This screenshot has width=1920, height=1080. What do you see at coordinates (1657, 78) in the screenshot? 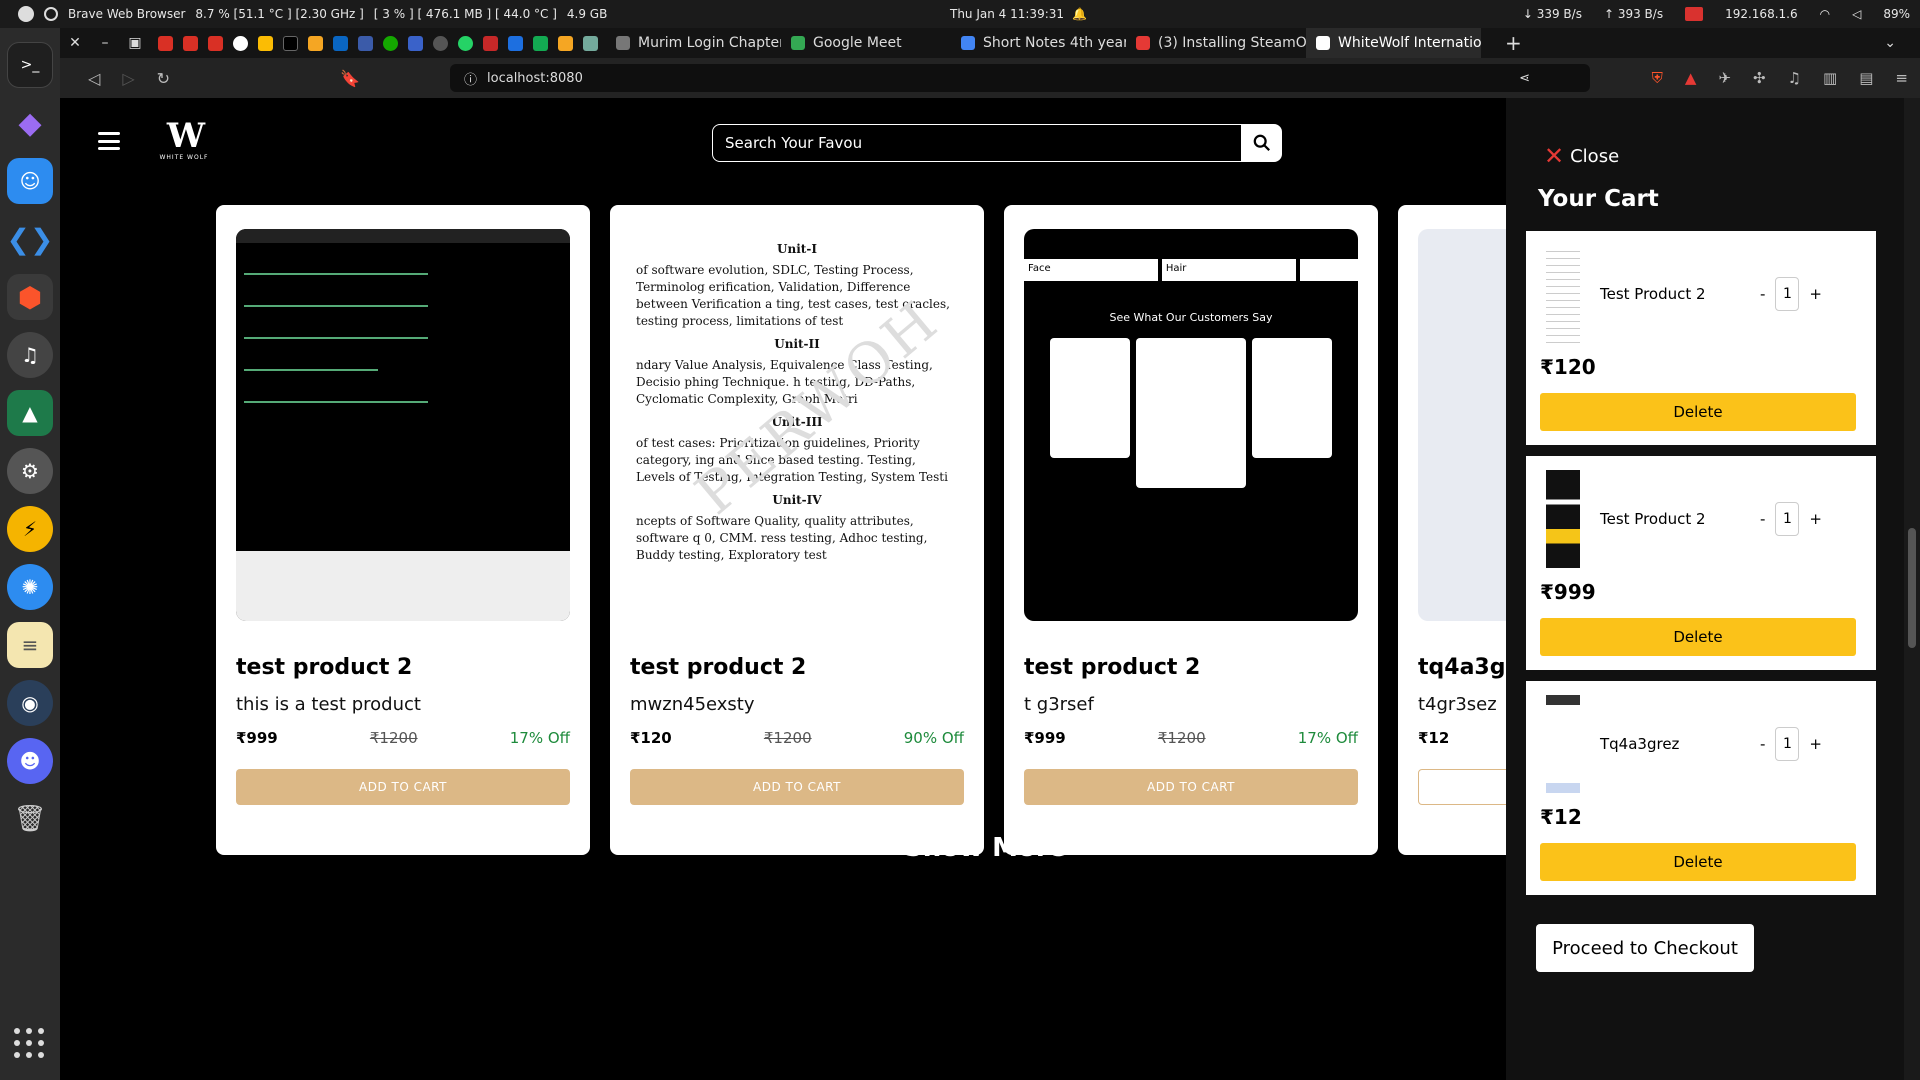
I see `brave-shield-icon: ⛨` at bounding box center [1657, 78].